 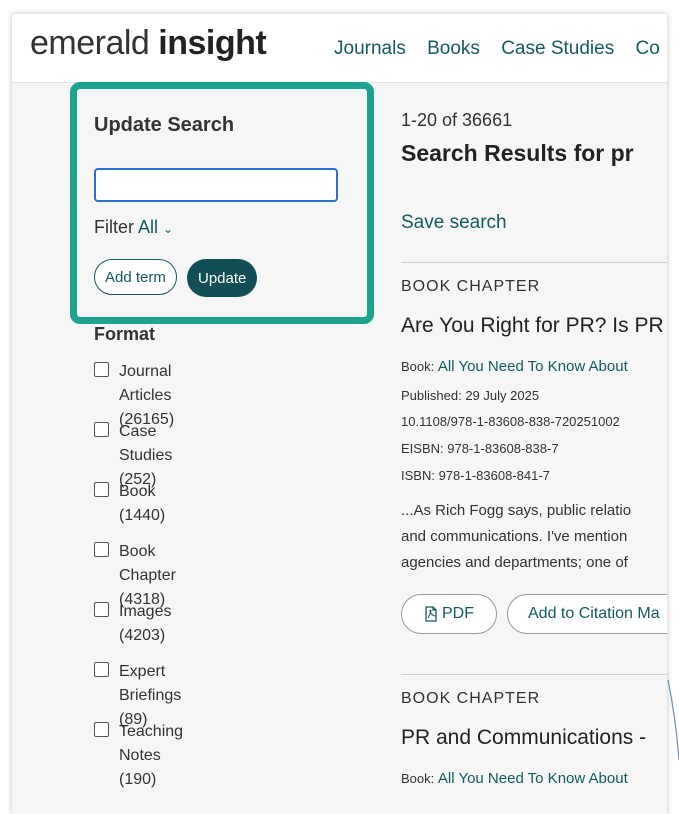 I want to click on add-term-button: Add term, so click(x=135, y=277).